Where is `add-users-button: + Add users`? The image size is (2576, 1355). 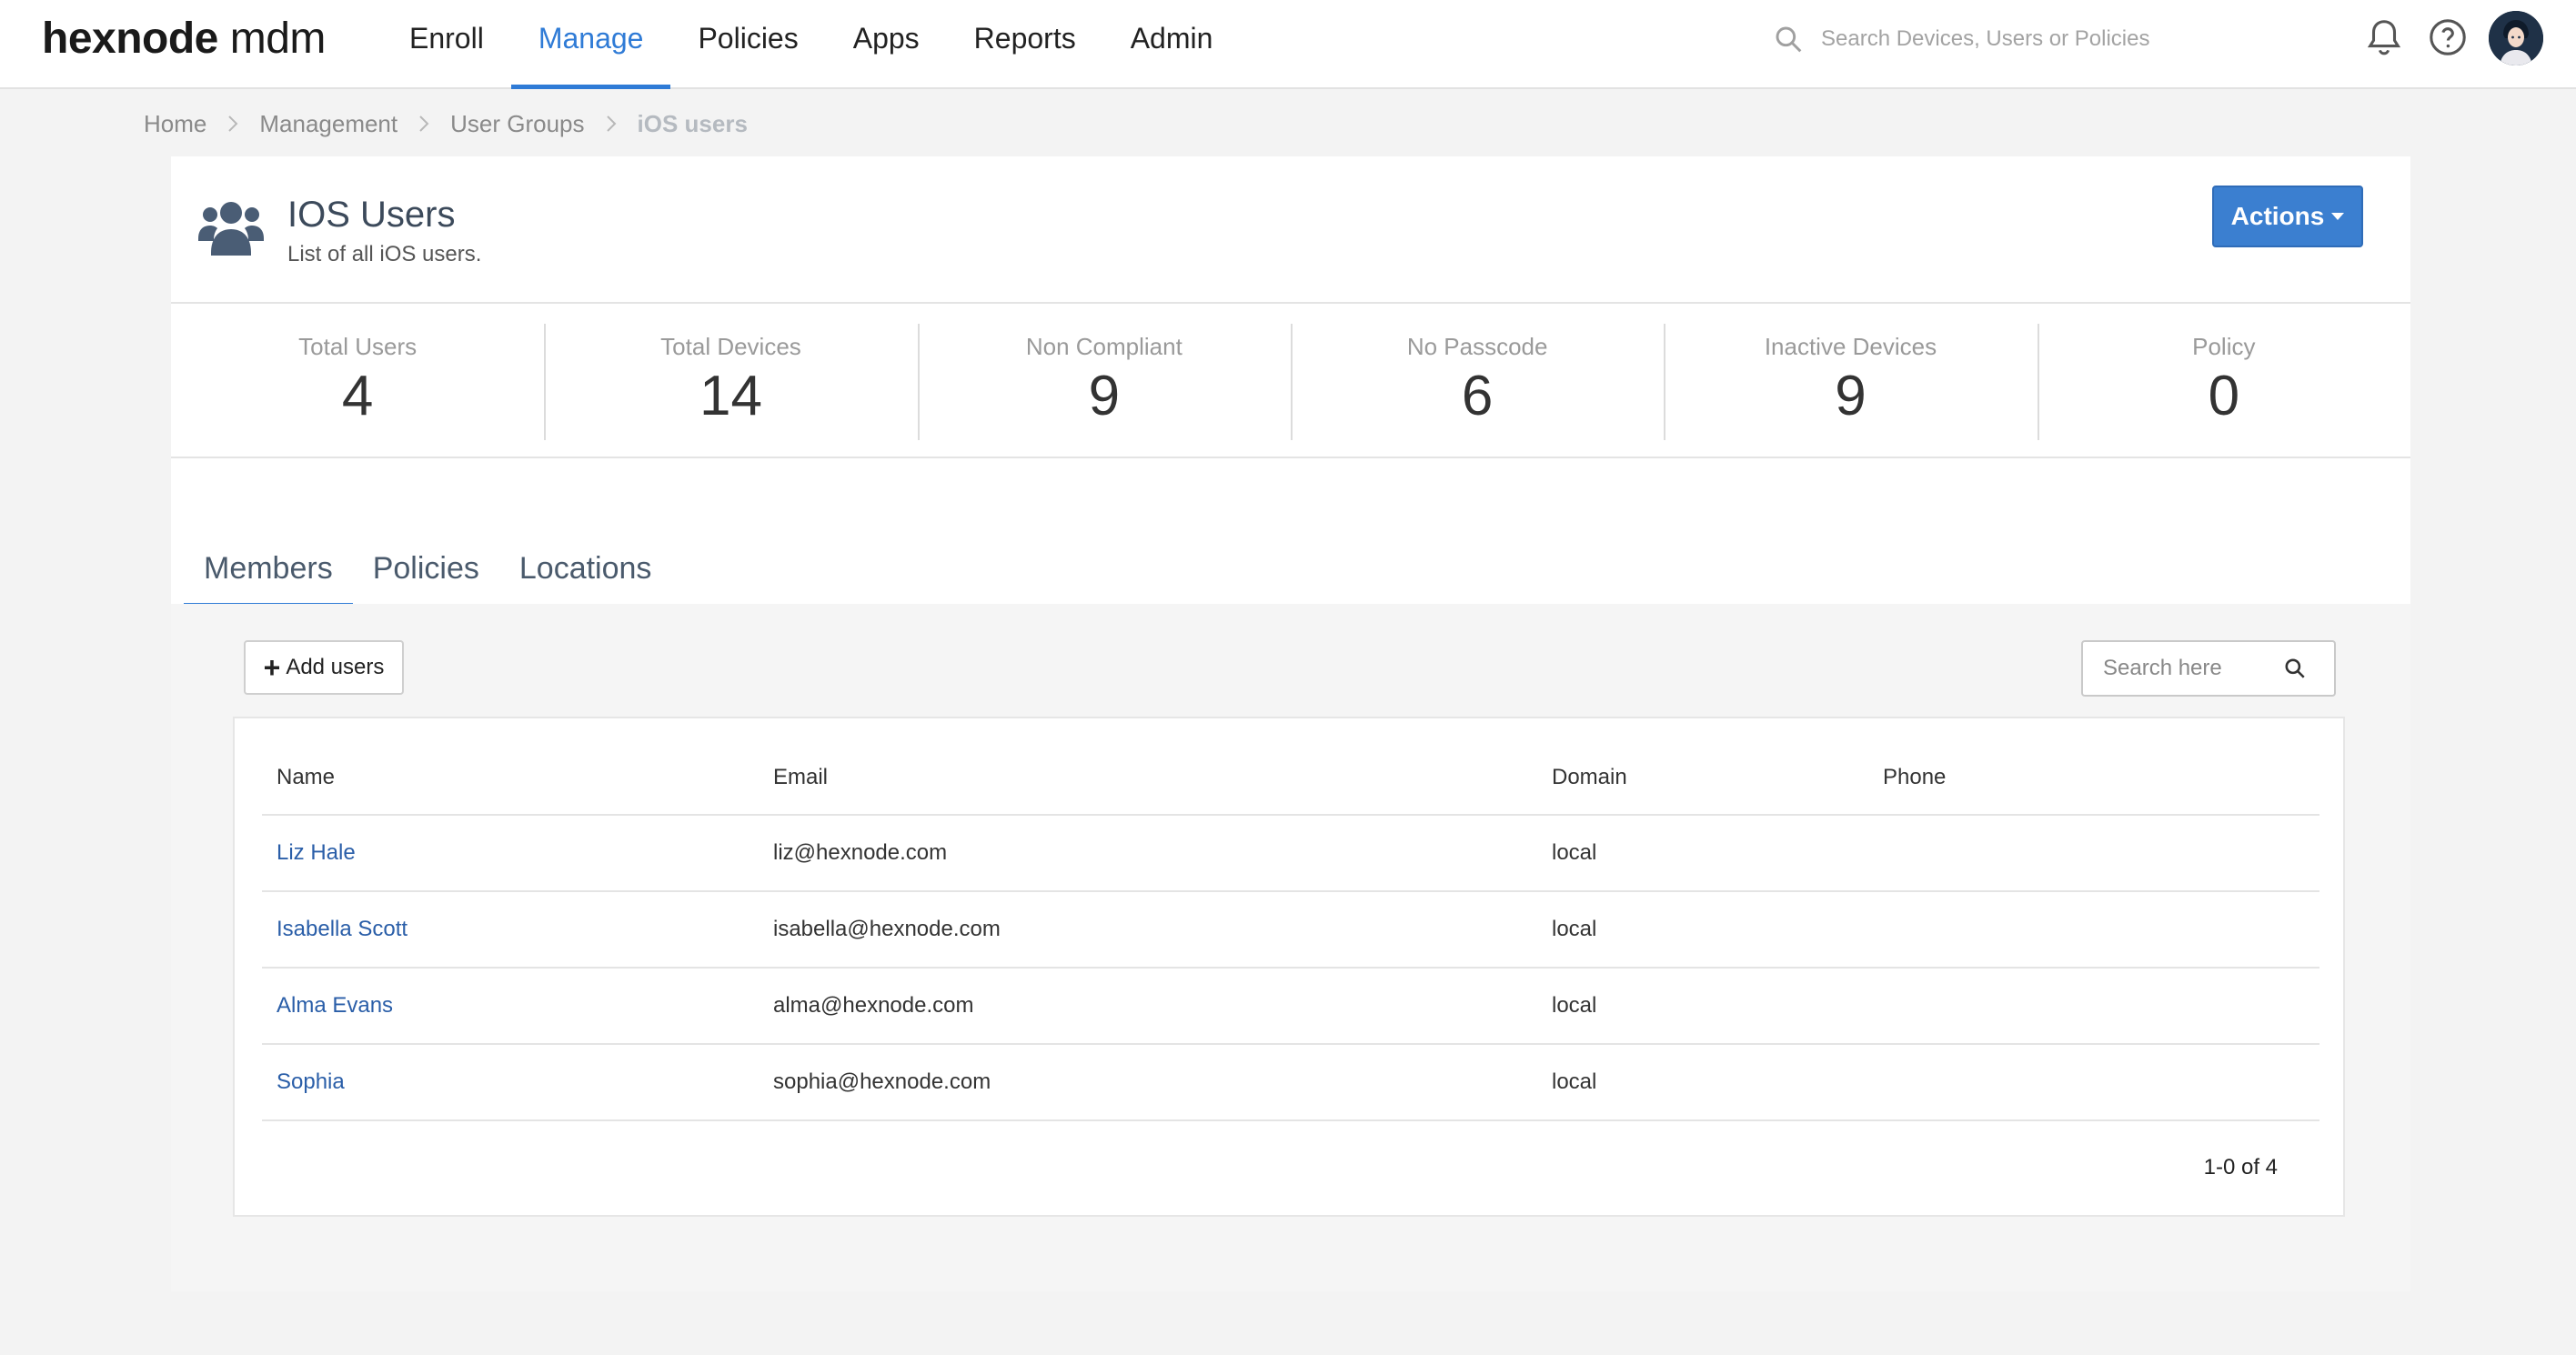
add-users-button: + Add users is located at coordinates (324, 667).